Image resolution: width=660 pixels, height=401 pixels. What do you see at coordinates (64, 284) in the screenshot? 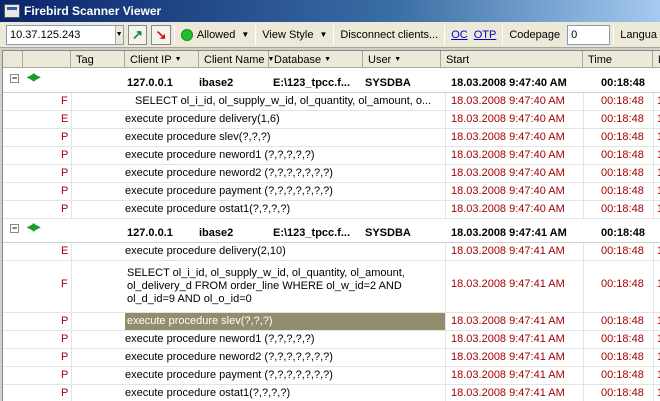
I see `row-tag: F` at bounding box center [64, 284].